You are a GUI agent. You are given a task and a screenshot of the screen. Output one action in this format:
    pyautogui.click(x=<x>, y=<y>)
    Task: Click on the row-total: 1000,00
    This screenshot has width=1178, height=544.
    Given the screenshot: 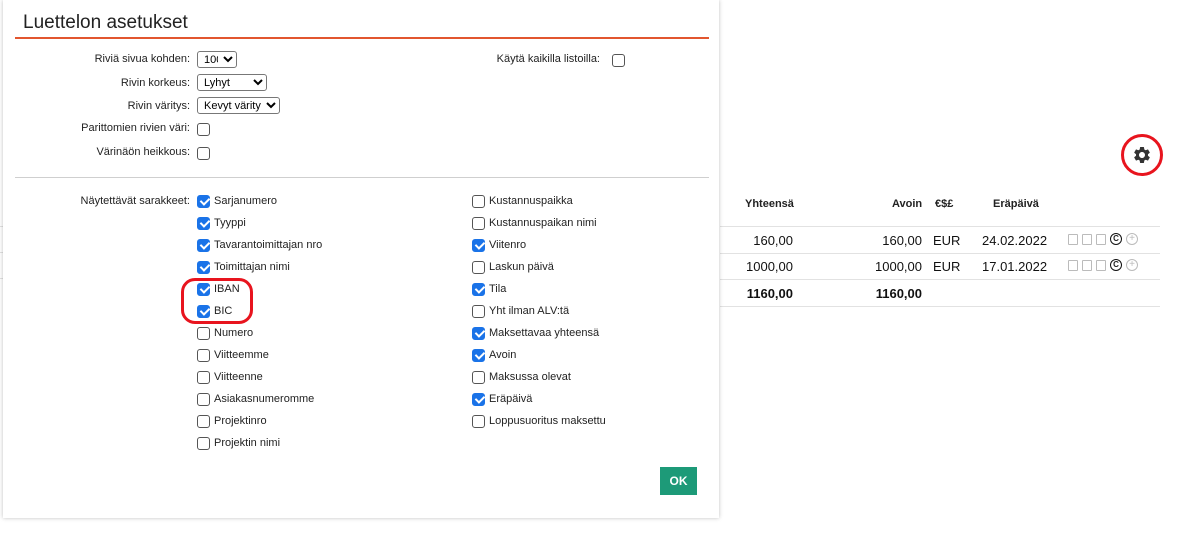 What is the action you would take?
    pyautogui.click(x=769, y=266)
    